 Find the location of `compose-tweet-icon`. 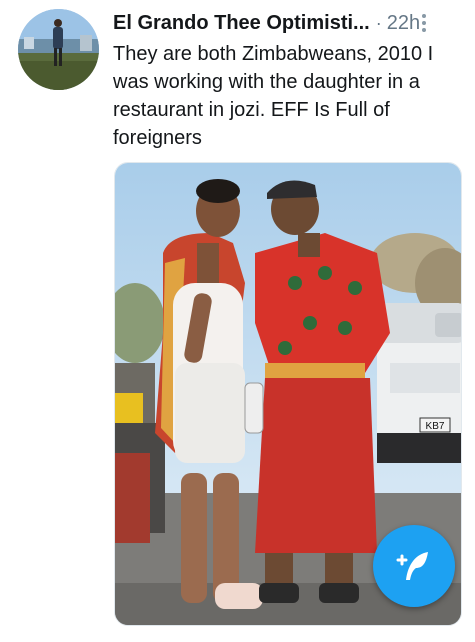

compose-tweet-icon is located at coordinates (412, 566).